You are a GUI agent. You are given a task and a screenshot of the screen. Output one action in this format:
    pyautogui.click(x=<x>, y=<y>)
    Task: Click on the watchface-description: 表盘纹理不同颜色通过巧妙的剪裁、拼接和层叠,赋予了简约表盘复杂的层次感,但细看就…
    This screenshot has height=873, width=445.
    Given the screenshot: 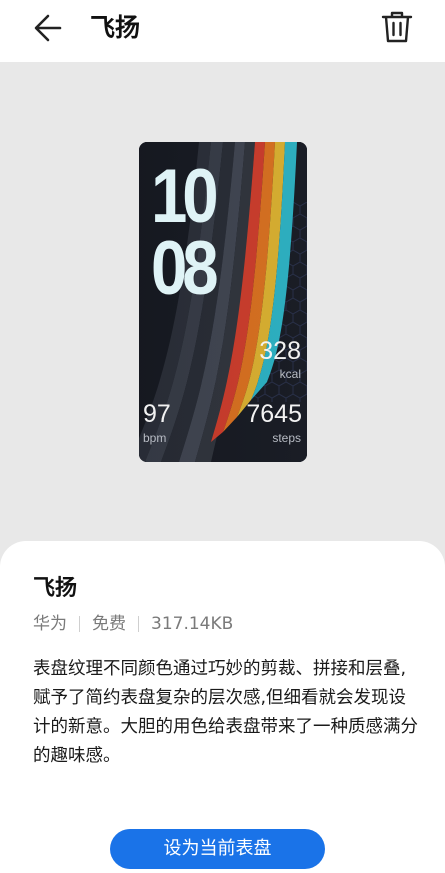 What is the action you would take?
    pyautogui.click(x=225, y=712)
    